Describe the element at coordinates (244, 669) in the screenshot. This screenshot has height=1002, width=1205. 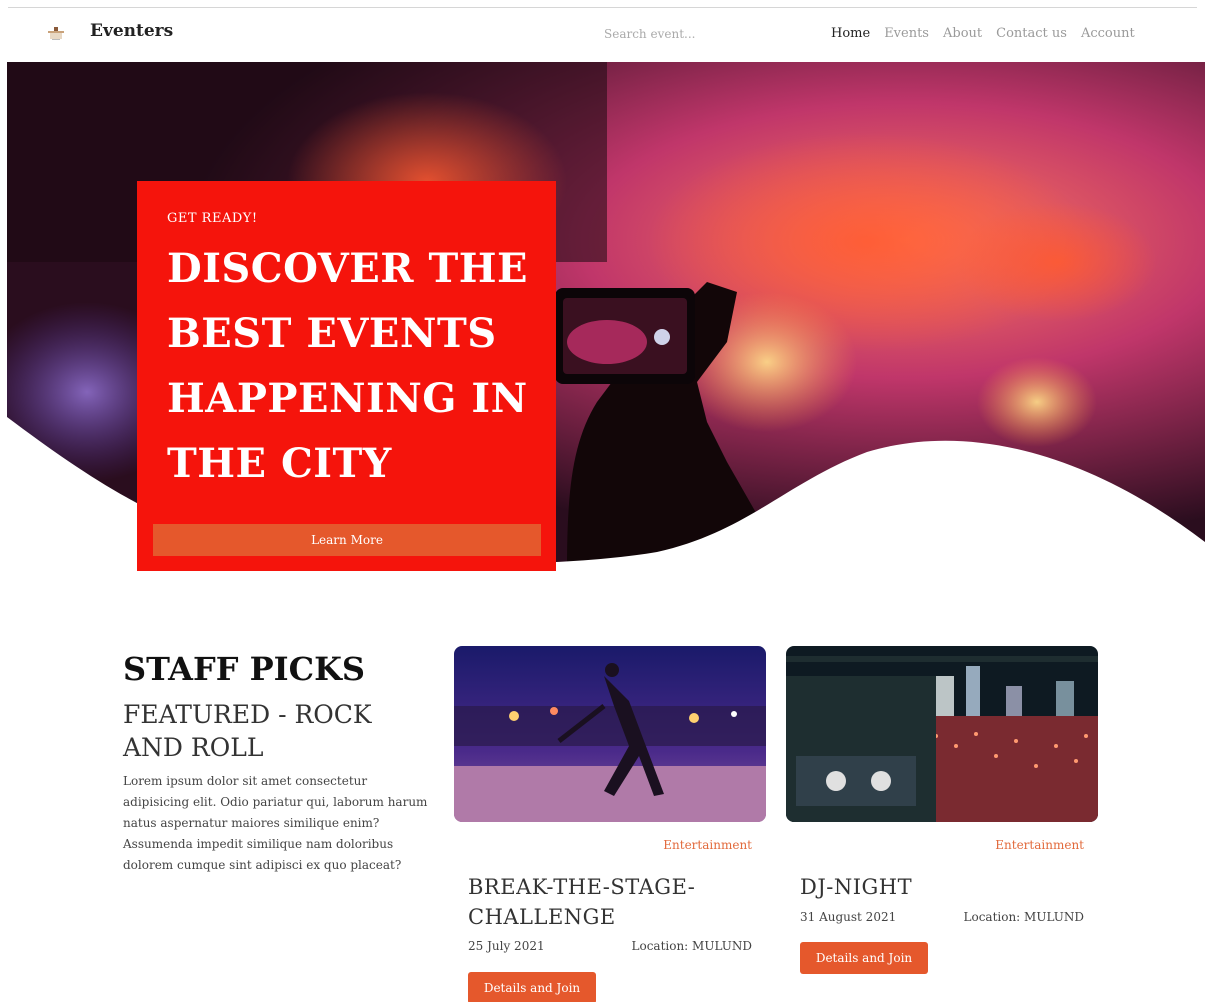
I see `staff-picks-title: STAFF PICKS` at that location.